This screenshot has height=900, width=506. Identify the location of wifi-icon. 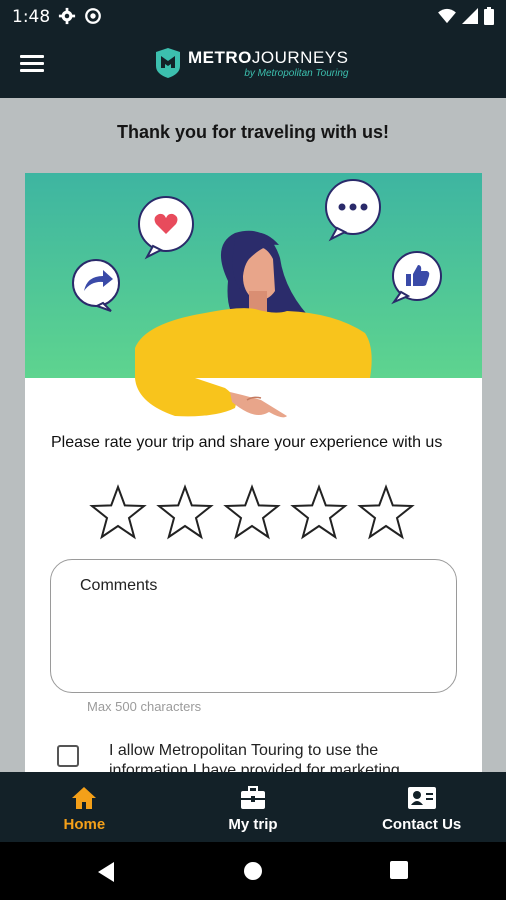
(447, 16).